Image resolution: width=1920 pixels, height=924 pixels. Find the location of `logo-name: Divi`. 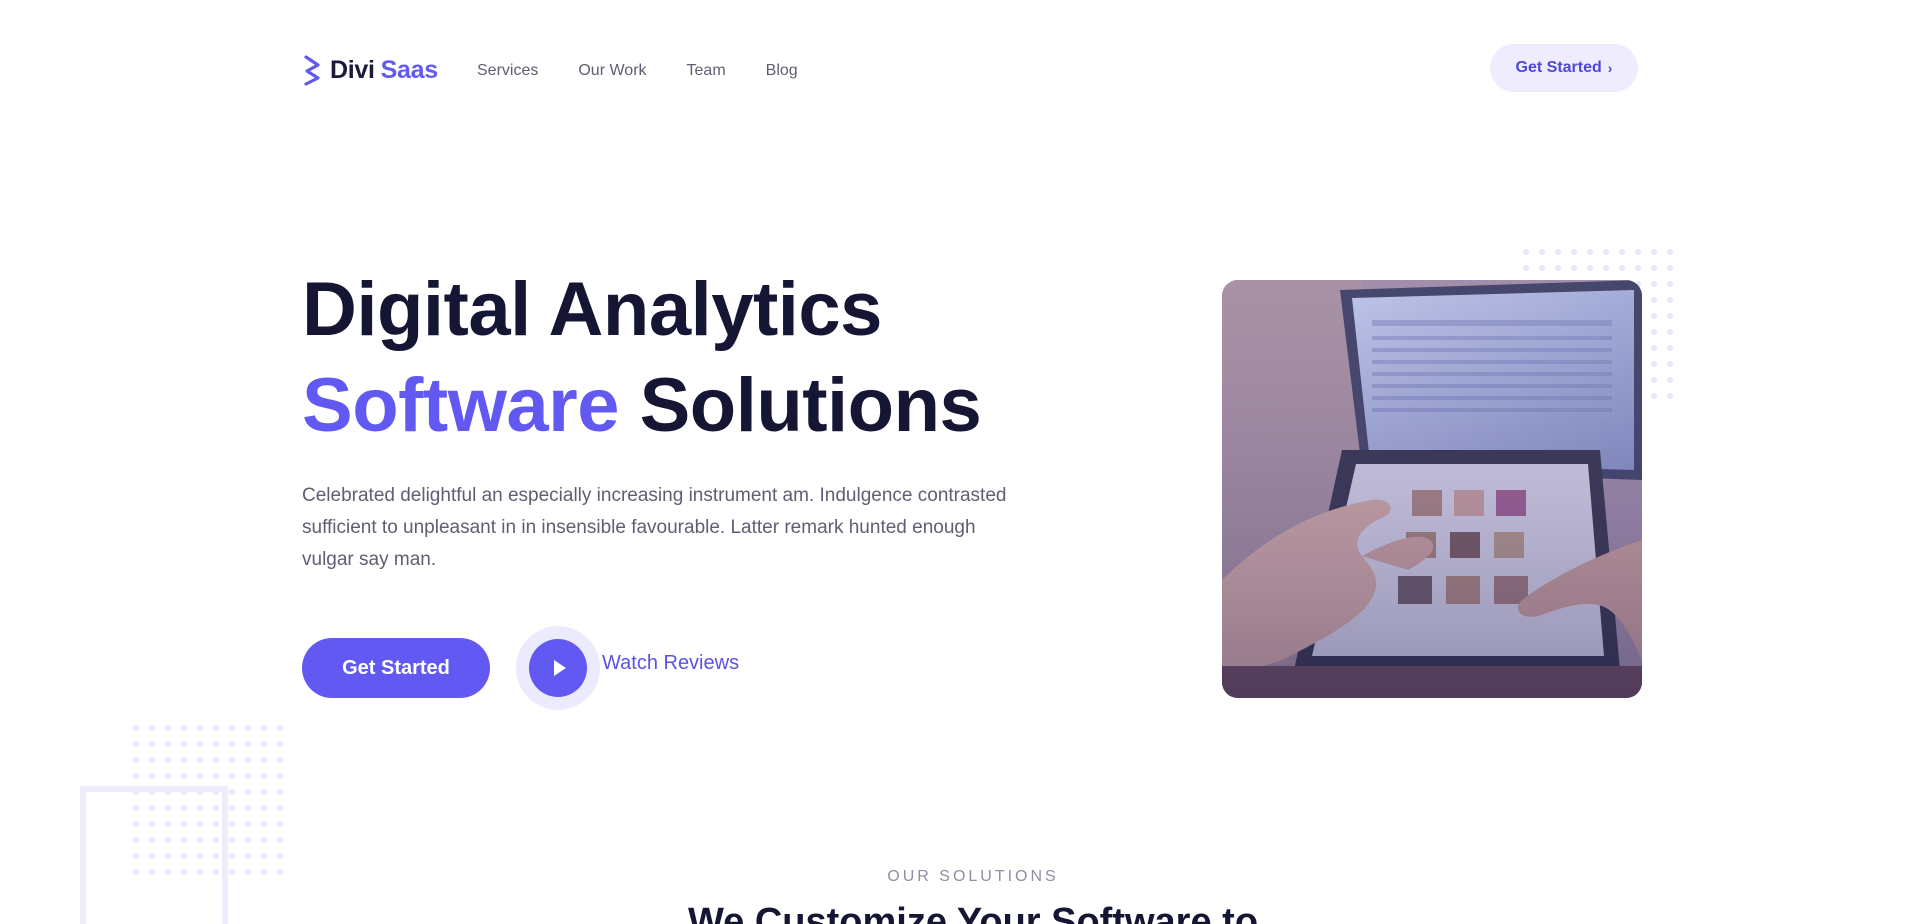

logo-name: Divi is located at coordinates (352, 69).